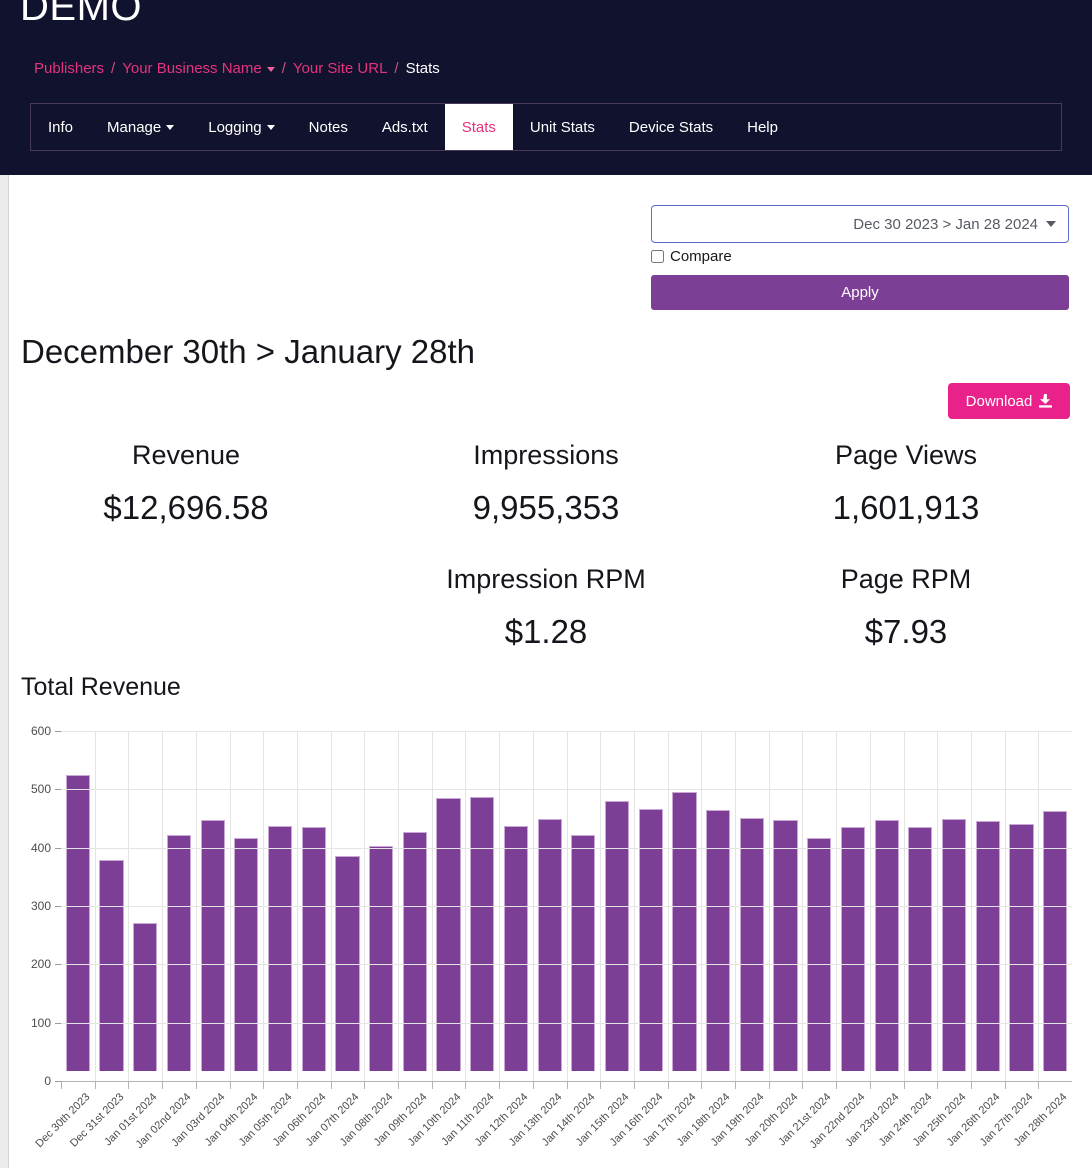 Image resolution: width=1092 pixels, height=1168 pixels. I want to click on nav-item-logging: Logging, so click(241, 127).